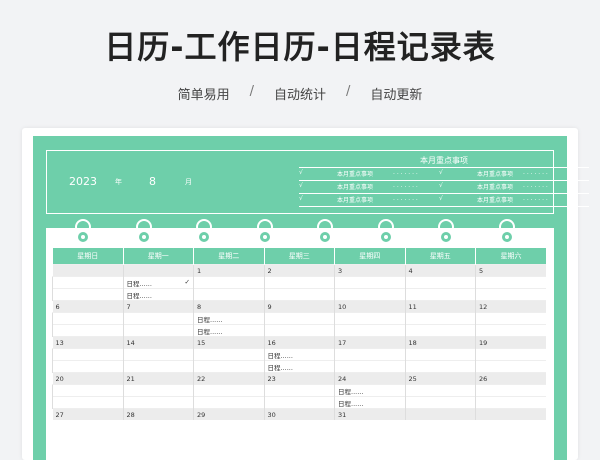 The width and height of the screenshot is (600, 460). I want to click on day-number-cell: 23, so click(299, 378).